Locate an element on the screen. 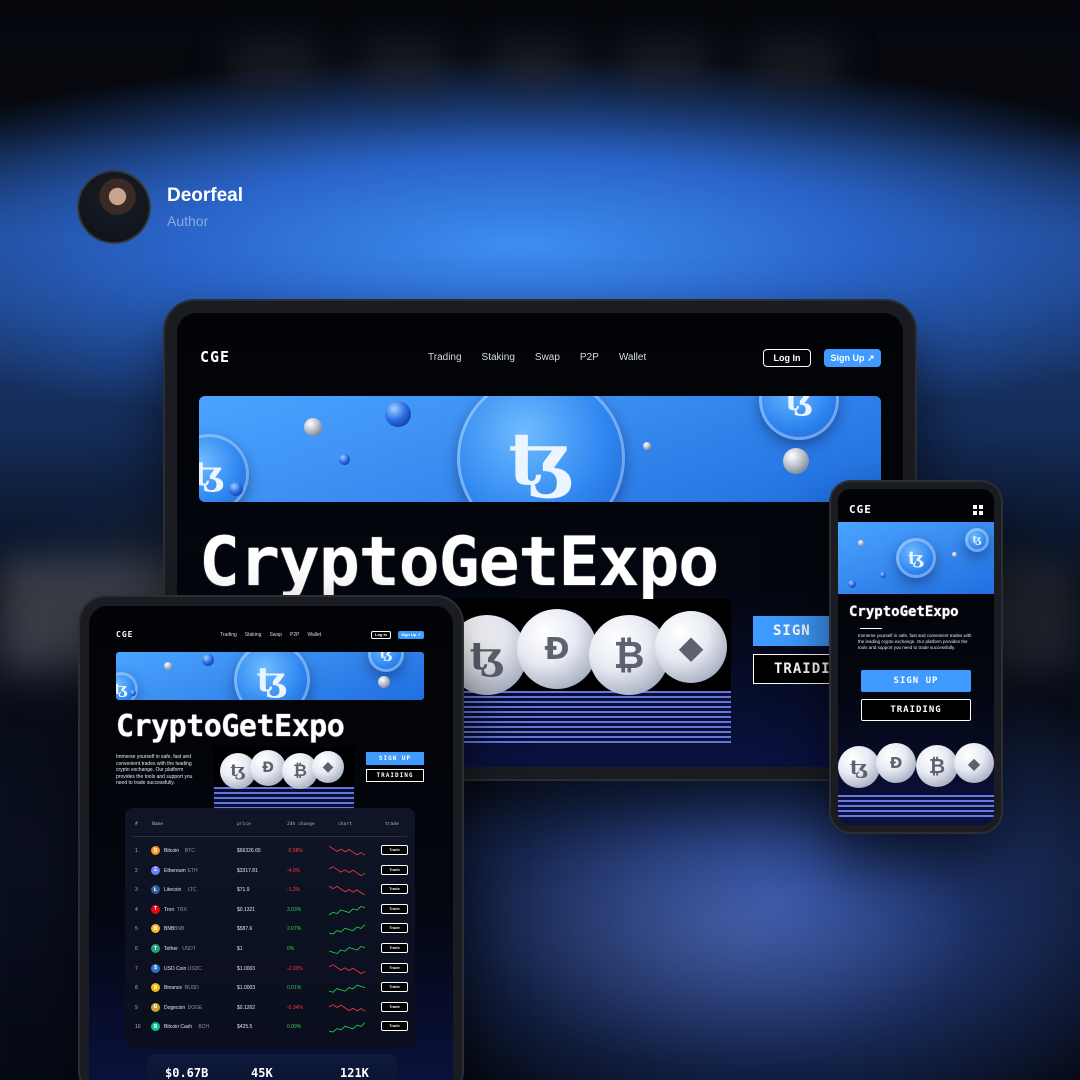  row-number: 3 is located at coordinates (136, 890).